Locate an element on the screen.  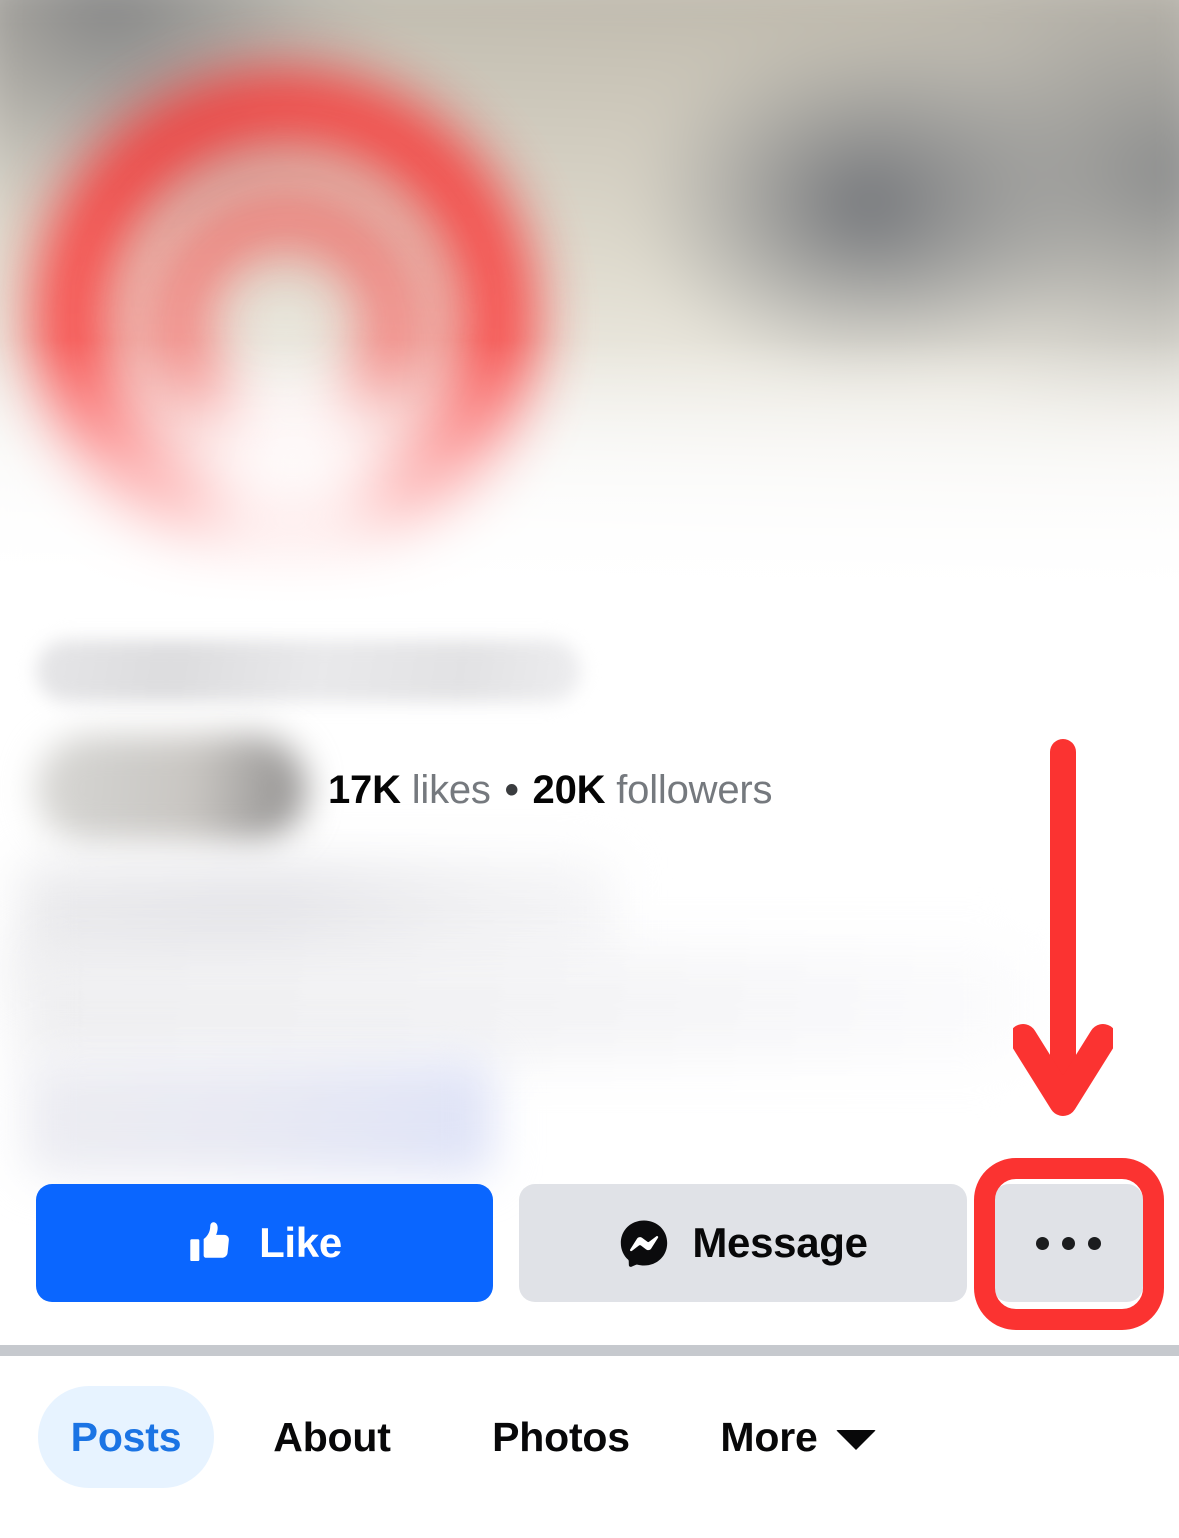
tab-posts: Posts is located at coordinates (126, 1437).